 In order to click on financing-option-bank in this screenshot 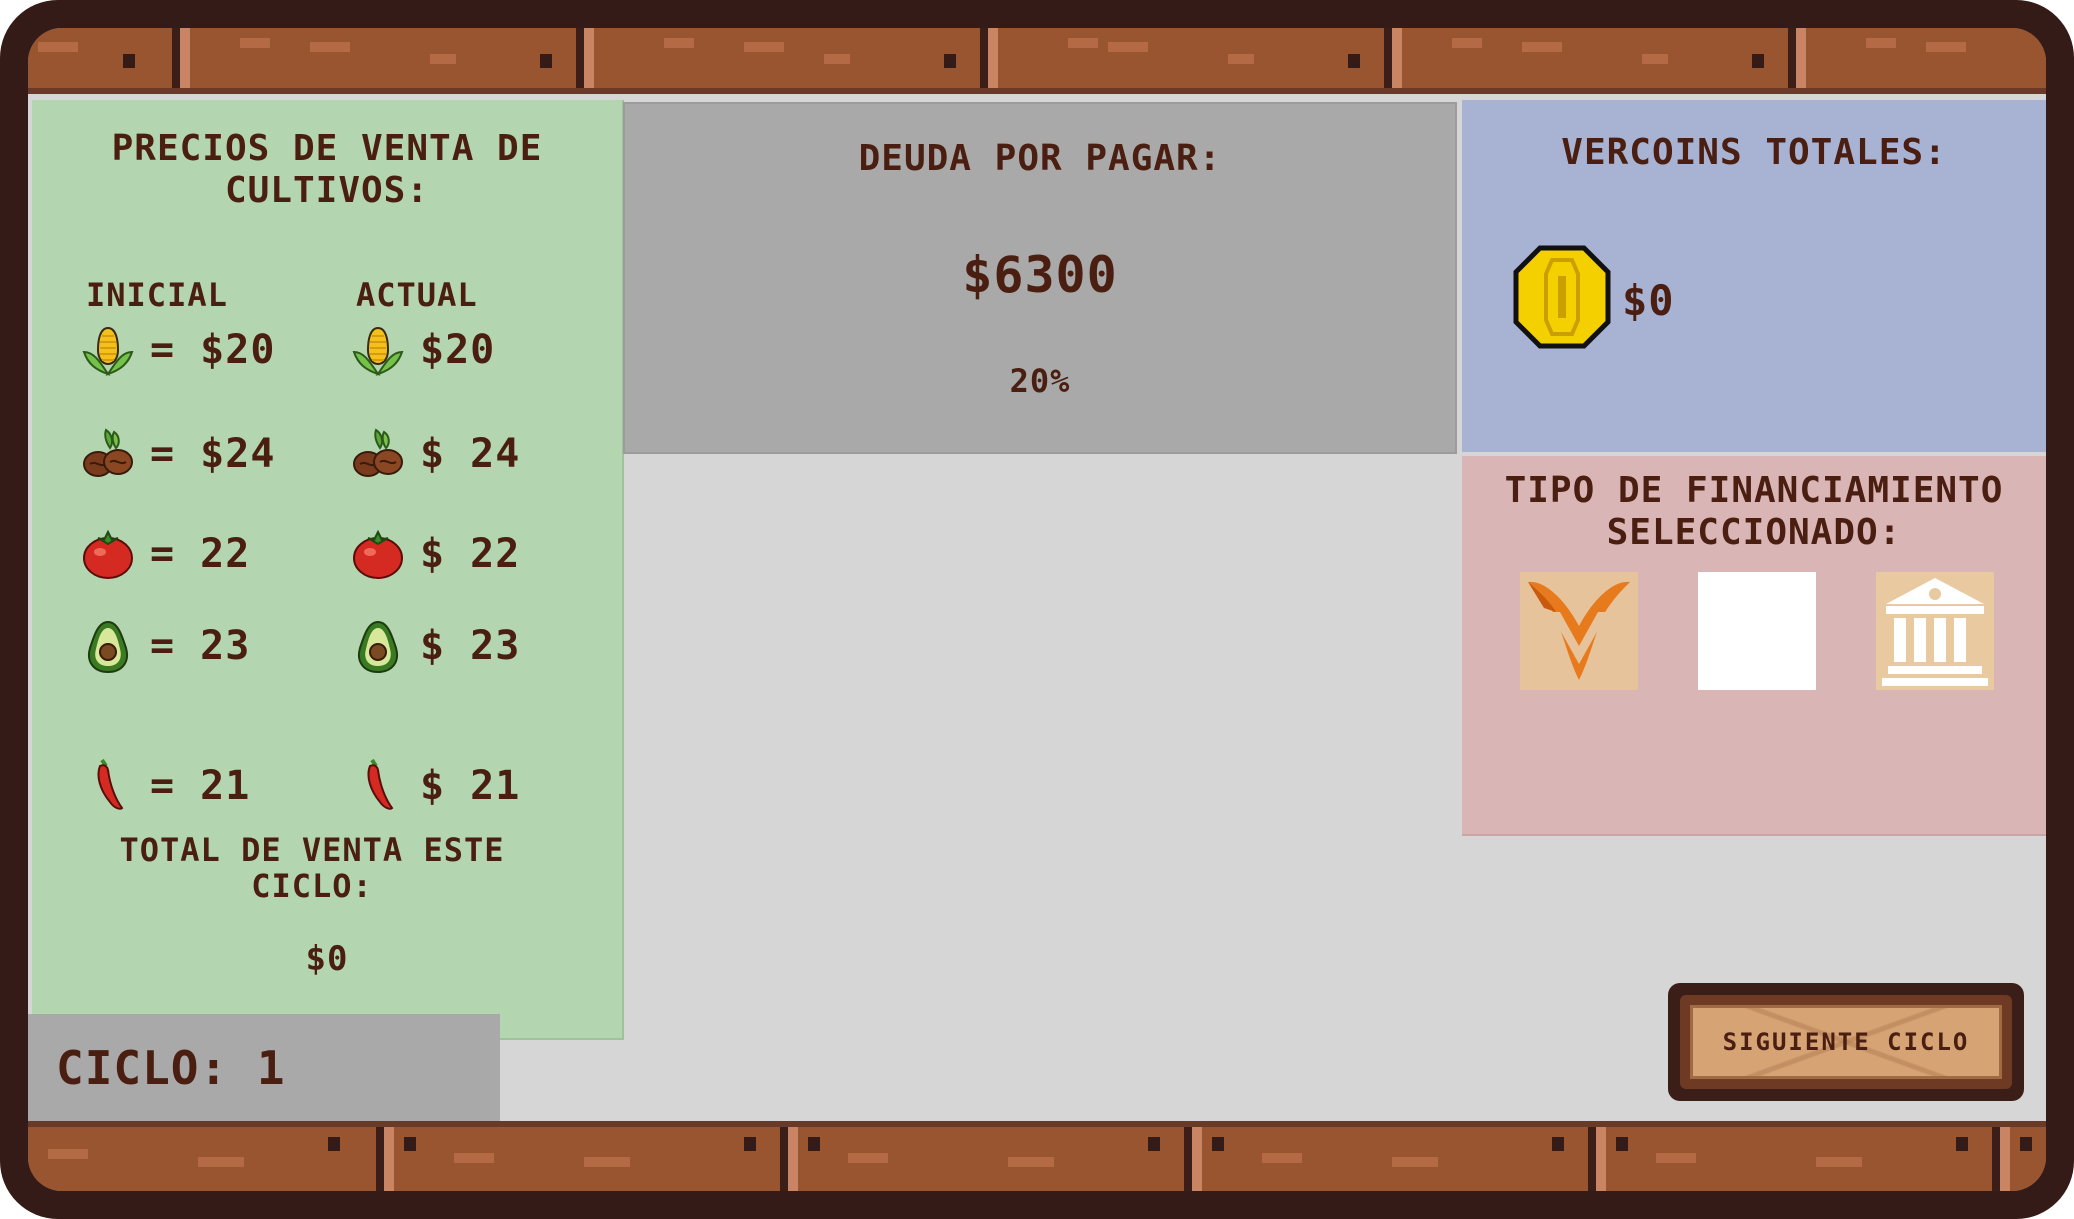, I will do `click(1935, 631)`.